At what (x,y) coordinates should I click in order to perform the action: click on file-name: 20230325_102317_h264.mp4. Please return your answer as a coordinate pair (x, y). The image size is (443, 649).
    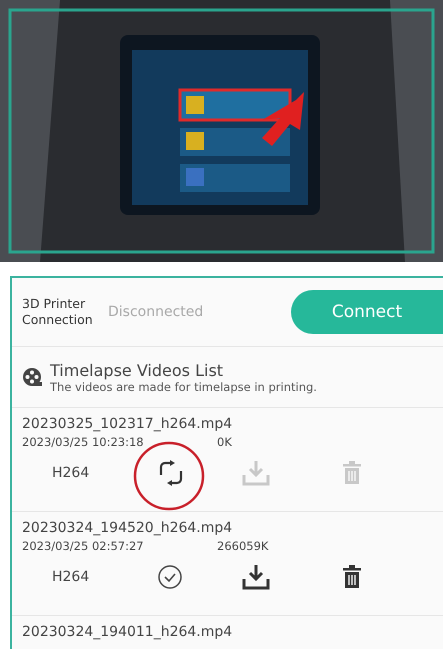
    Looking at the image, I should click on (128, 424).